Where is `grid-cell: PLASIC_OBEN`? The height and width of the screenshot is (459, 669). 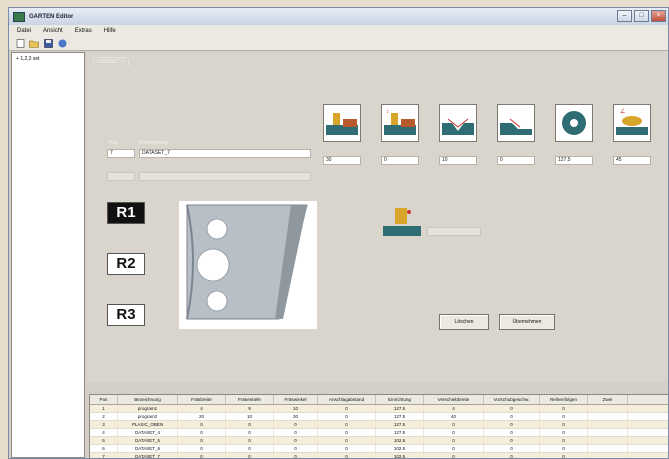
grid-cell: PLASIC_OBEN is located at coordinates (148, 424).